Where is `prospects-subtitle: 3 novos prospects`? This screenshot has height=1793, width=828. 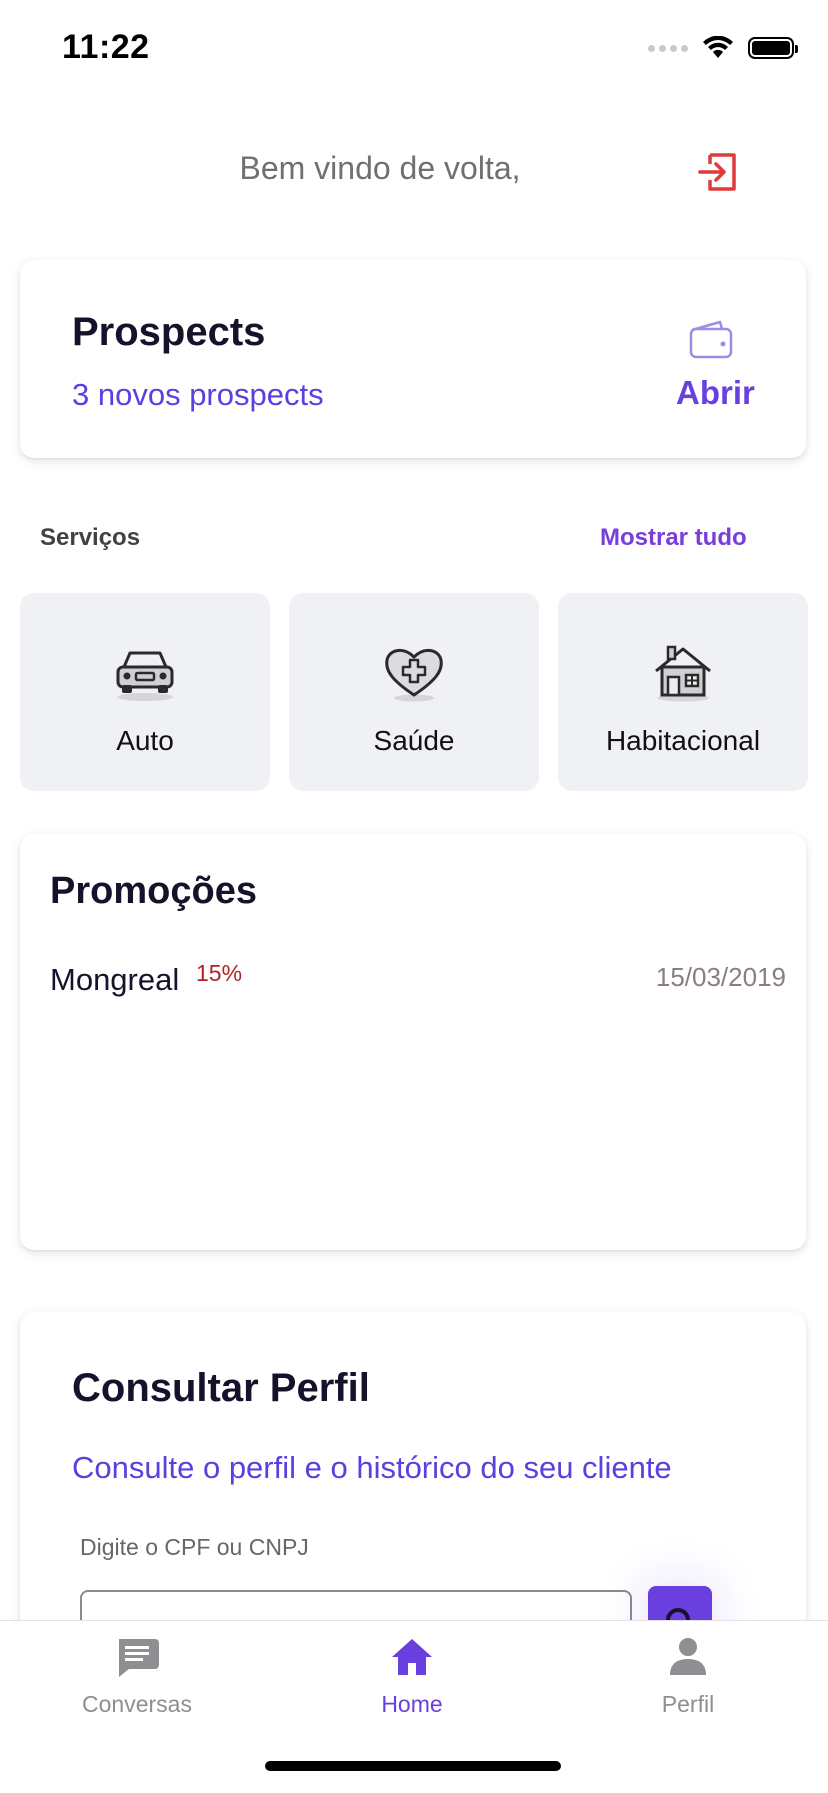
prospects-subtitle: 3 novos prospects is located at coordinates (198, 394).